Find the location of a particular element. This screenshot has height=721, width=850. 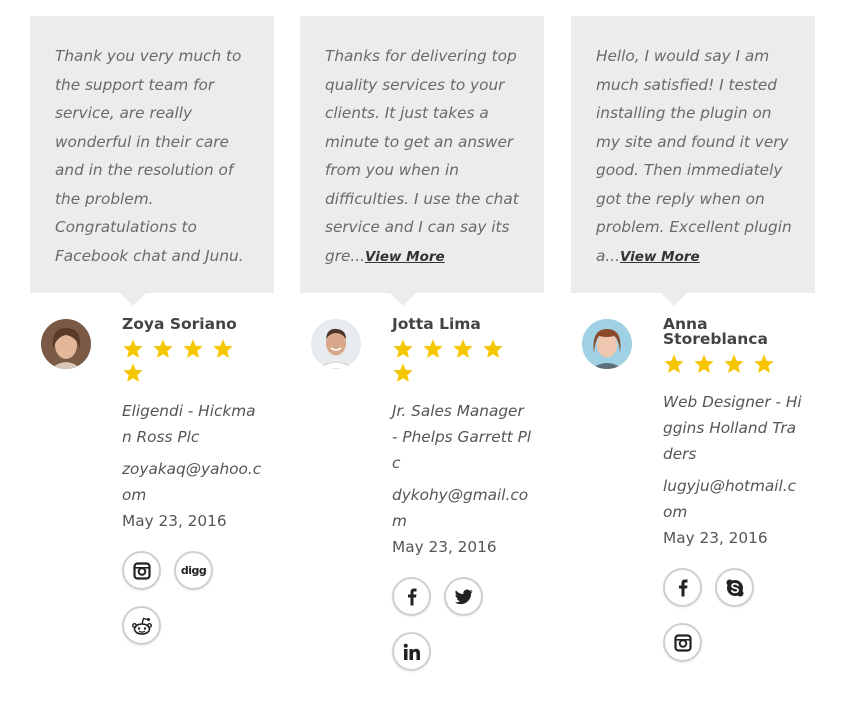

author-name: Anna Storeblanca is located at coordinates (715, 331).